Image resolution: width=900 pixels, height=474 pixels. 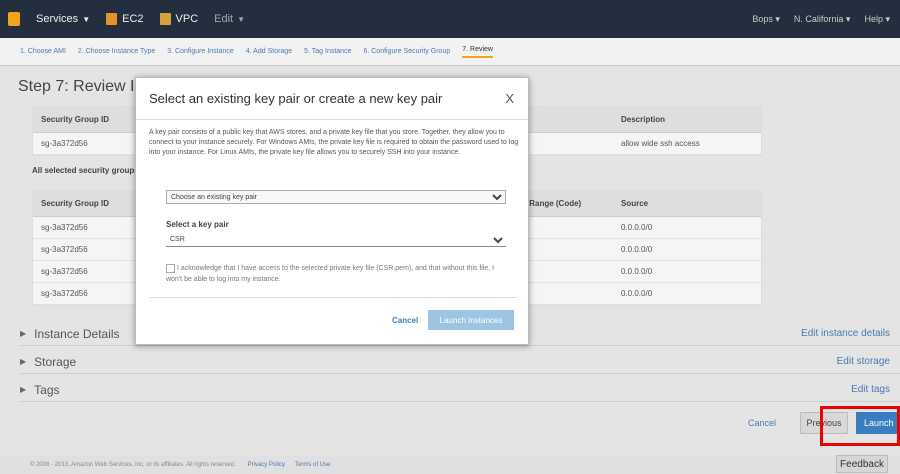 What do you see at coordinates (762, 423) in the screenshot?
I see `cancel-link: Cancel` at bounding box center [762, 423].